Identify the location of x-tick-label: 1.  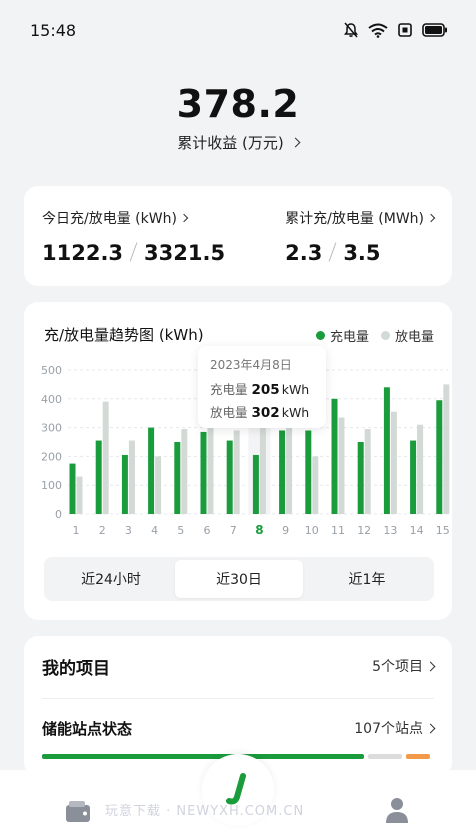
(76, 530).